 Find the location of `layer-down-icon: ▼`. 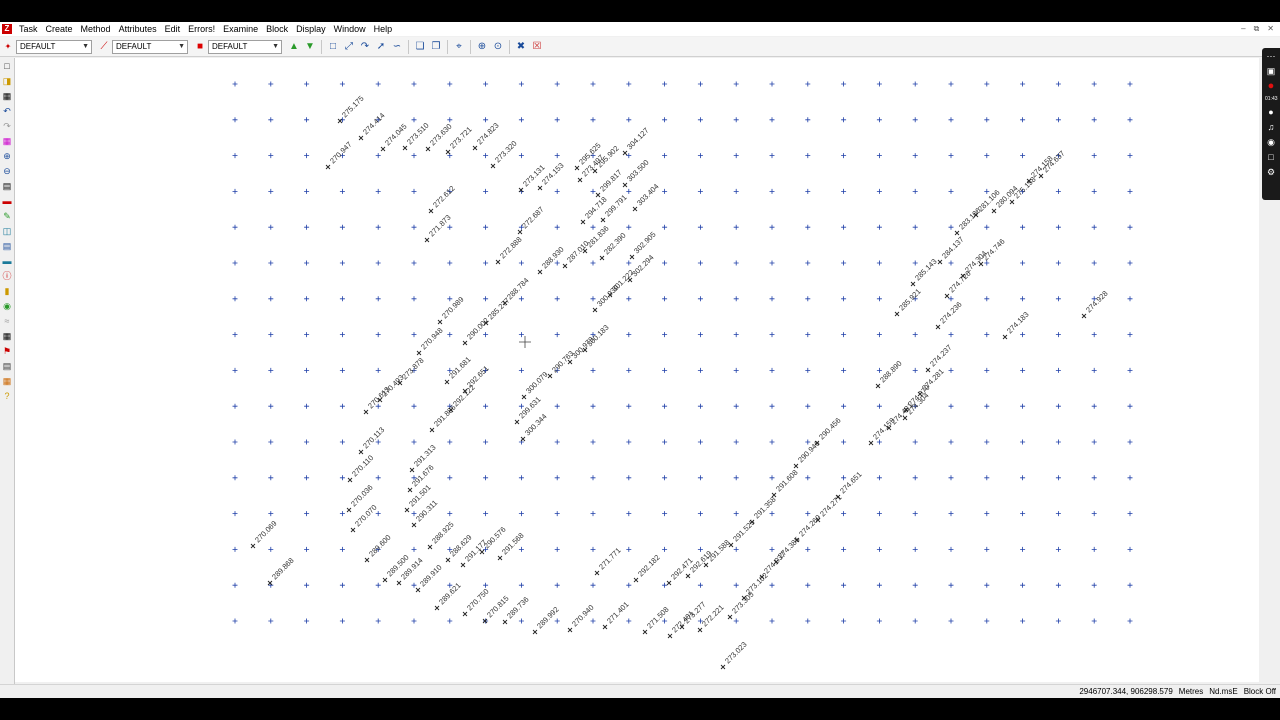

layer-down-icon: ▼ is located at coordinates (310, 47).